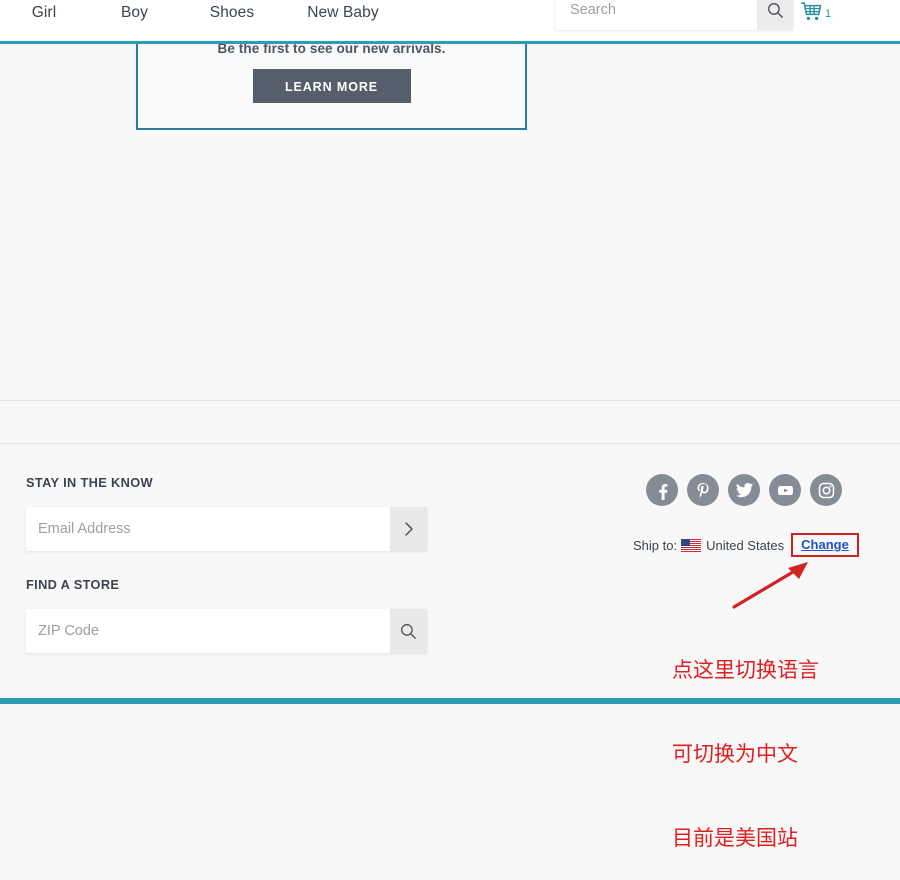 The width and height of the screenshot is (900, 880). What do you see at coordinates (828, 14) in the screenshot?
I see `cart-count-badge: 1` at bounding box center [828, 14].